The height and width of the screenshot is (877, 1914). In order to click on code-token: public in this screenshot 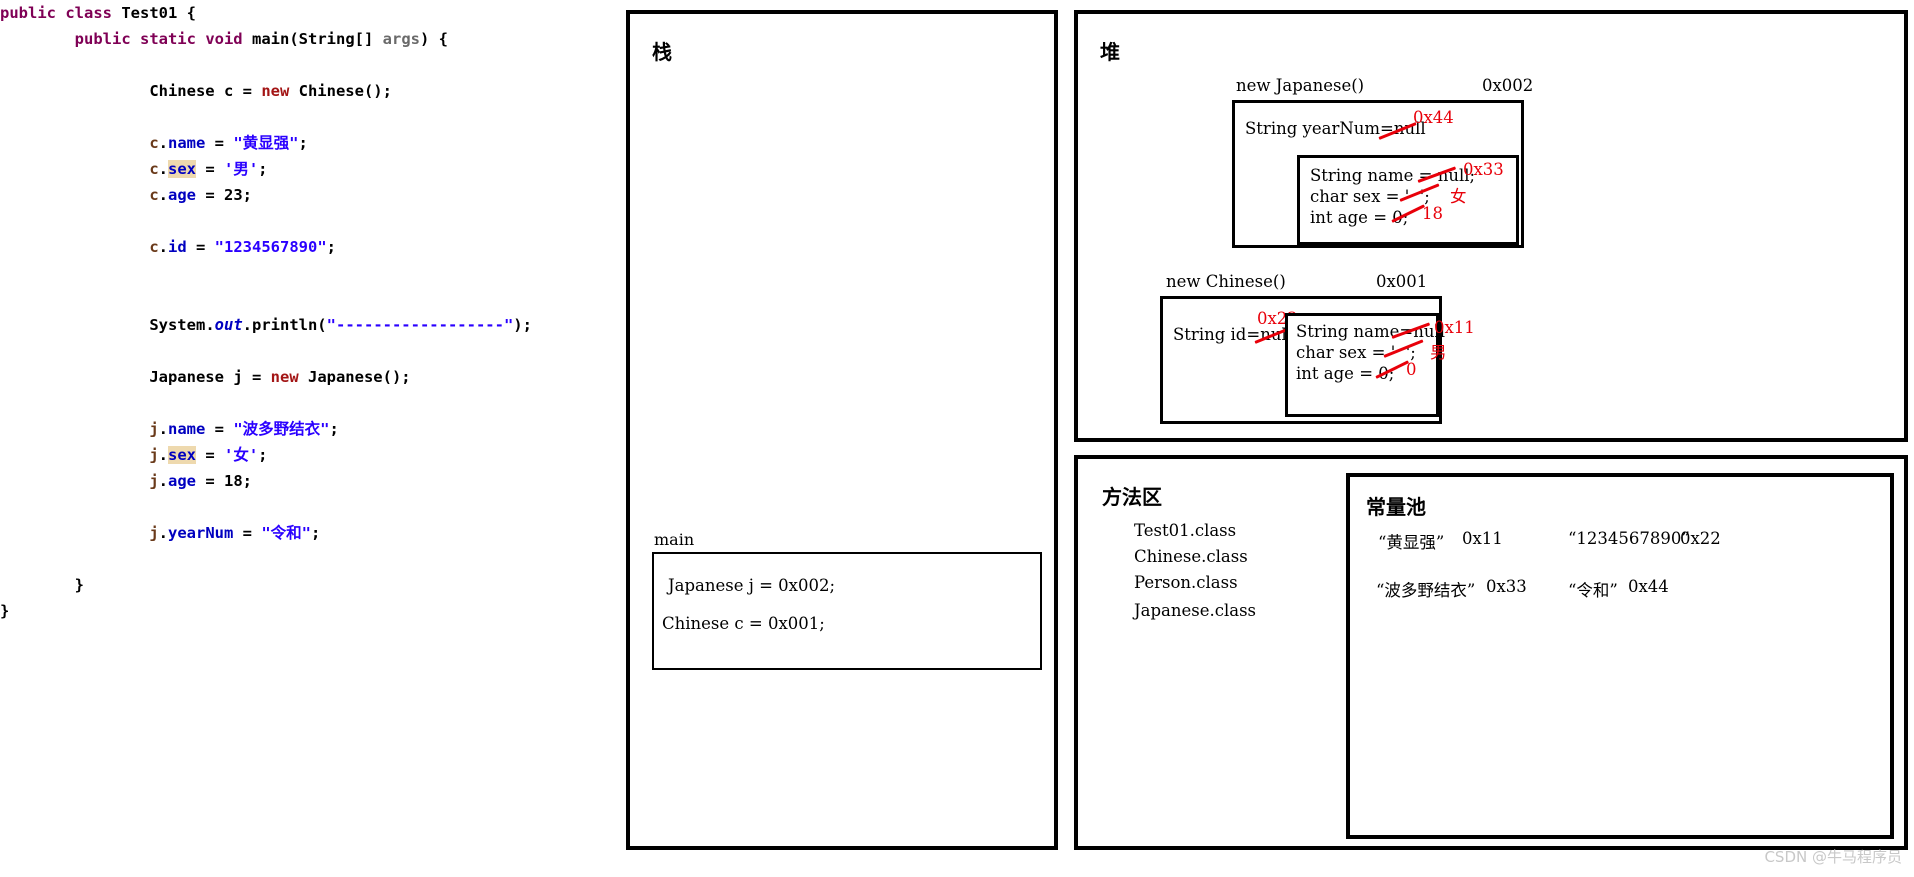, I will do `click(33, 13)`.